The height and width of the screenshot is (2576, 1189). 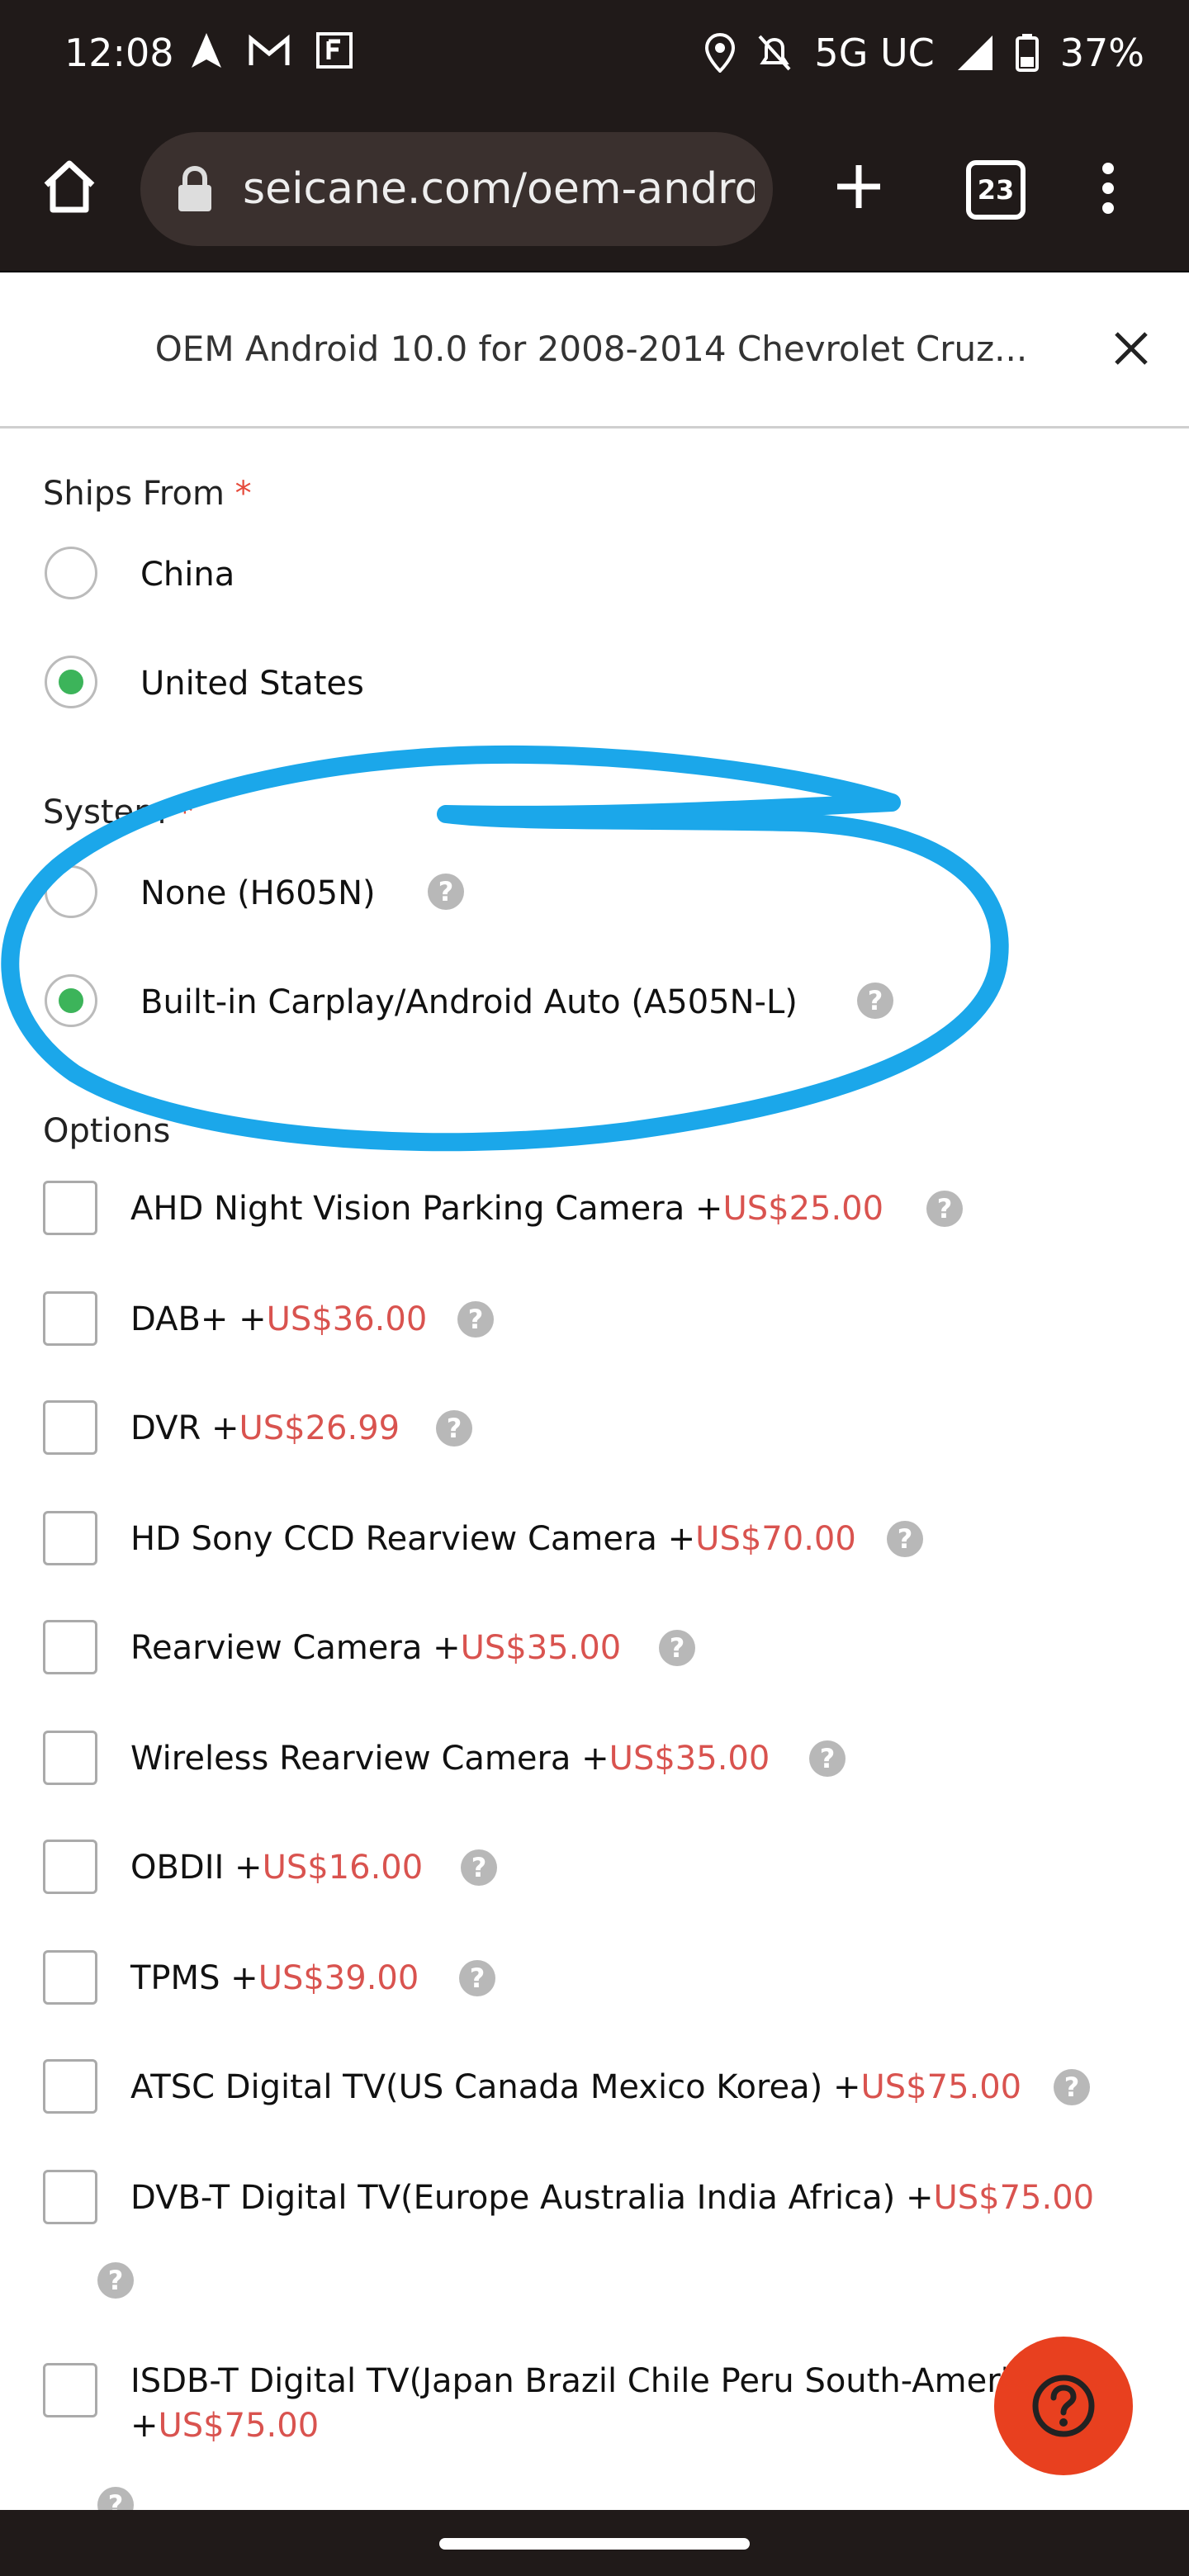 What do you see at coordinates (594, 53) in the screenshot?
I see `status-bar: 12:08 5G UC 37%` at bounding box center [594, 53].